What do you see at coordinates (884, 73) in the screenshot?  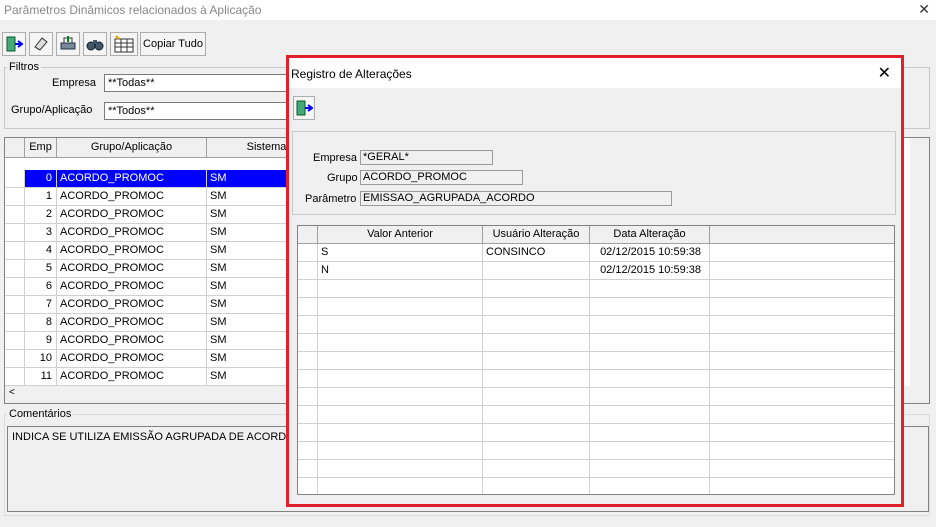 I see `dialog-close-button: ✕` at bounding box center [884, 73].